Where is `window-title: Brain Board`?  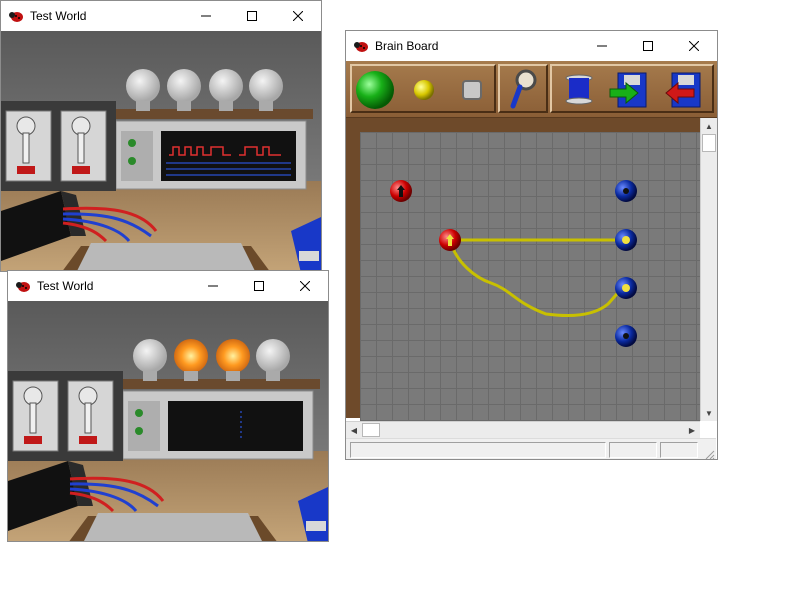
window-title: Brain Board is located at coordinates (407, 46).